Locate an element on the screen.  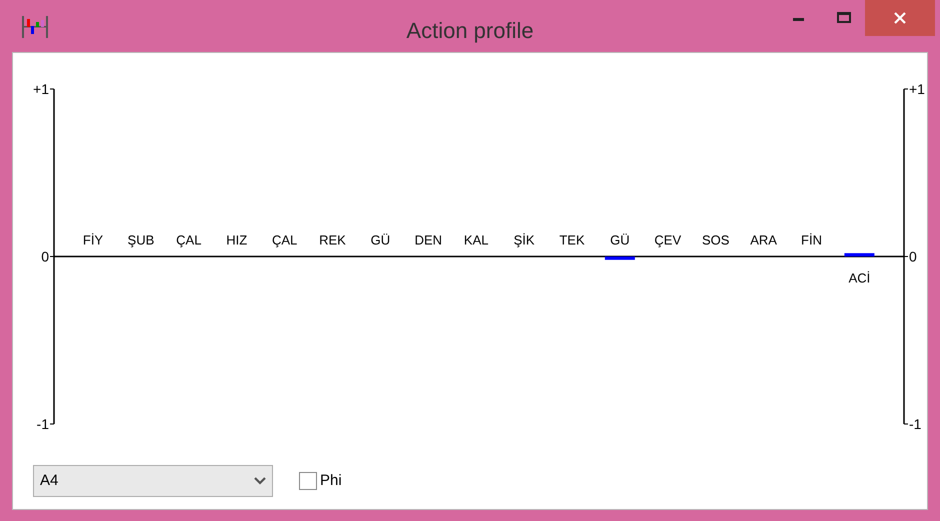
category-label: FİN is located at coordinates (811, 240).